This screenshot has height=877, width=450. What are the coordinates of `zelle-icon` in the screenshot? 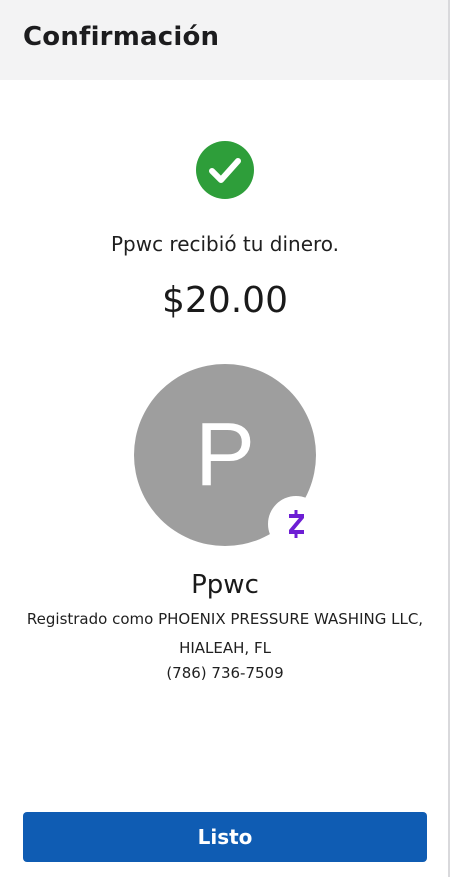 It's located at (296, 524).